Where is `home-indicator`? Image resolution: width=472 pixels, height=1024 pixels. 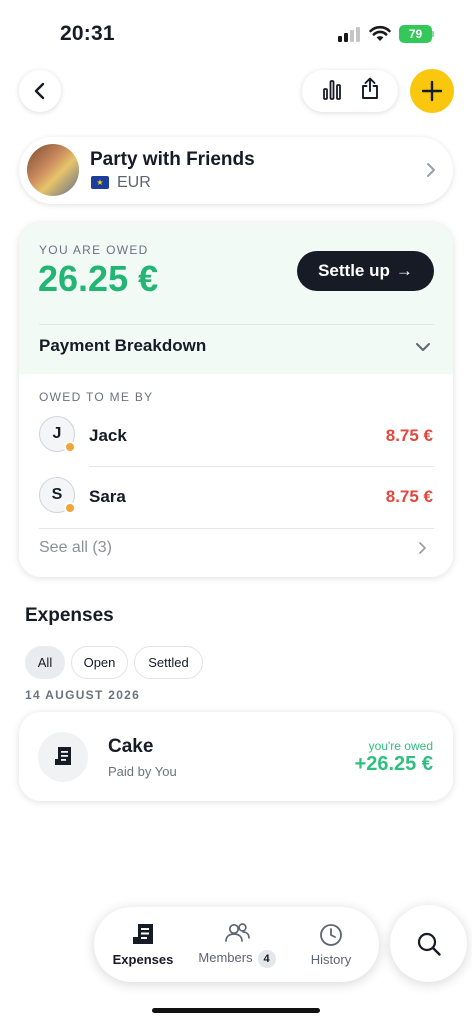
home-indicator is located at coordinates (236, 1010).